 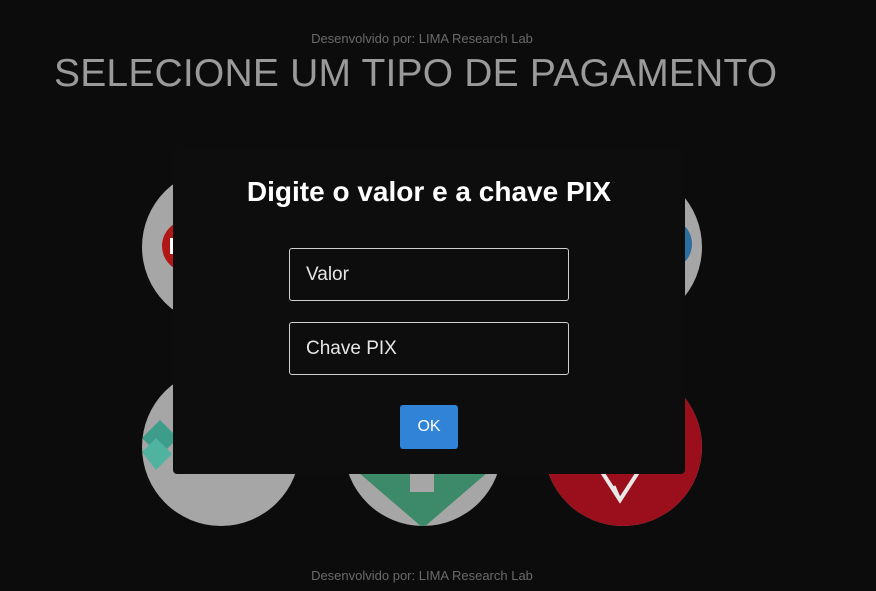 I want to click on dialog-title: Digite o valor e a chave PIX, so click(x=429, y=191).